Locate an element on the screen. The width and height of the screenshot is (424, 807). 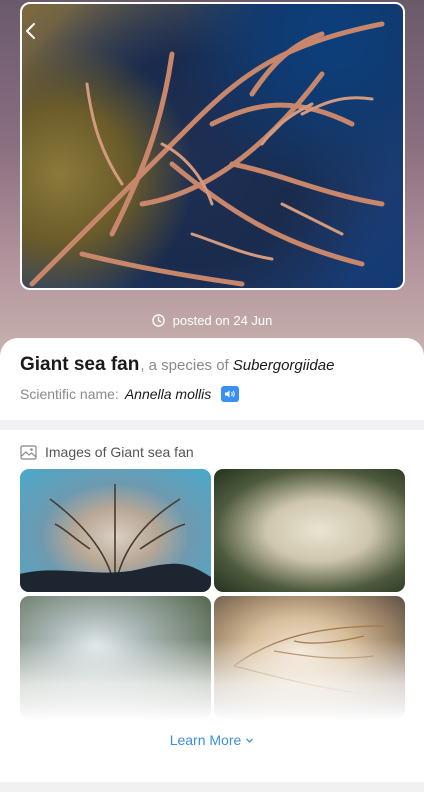
image-gallery-icon is located at coordinates (28, 452).